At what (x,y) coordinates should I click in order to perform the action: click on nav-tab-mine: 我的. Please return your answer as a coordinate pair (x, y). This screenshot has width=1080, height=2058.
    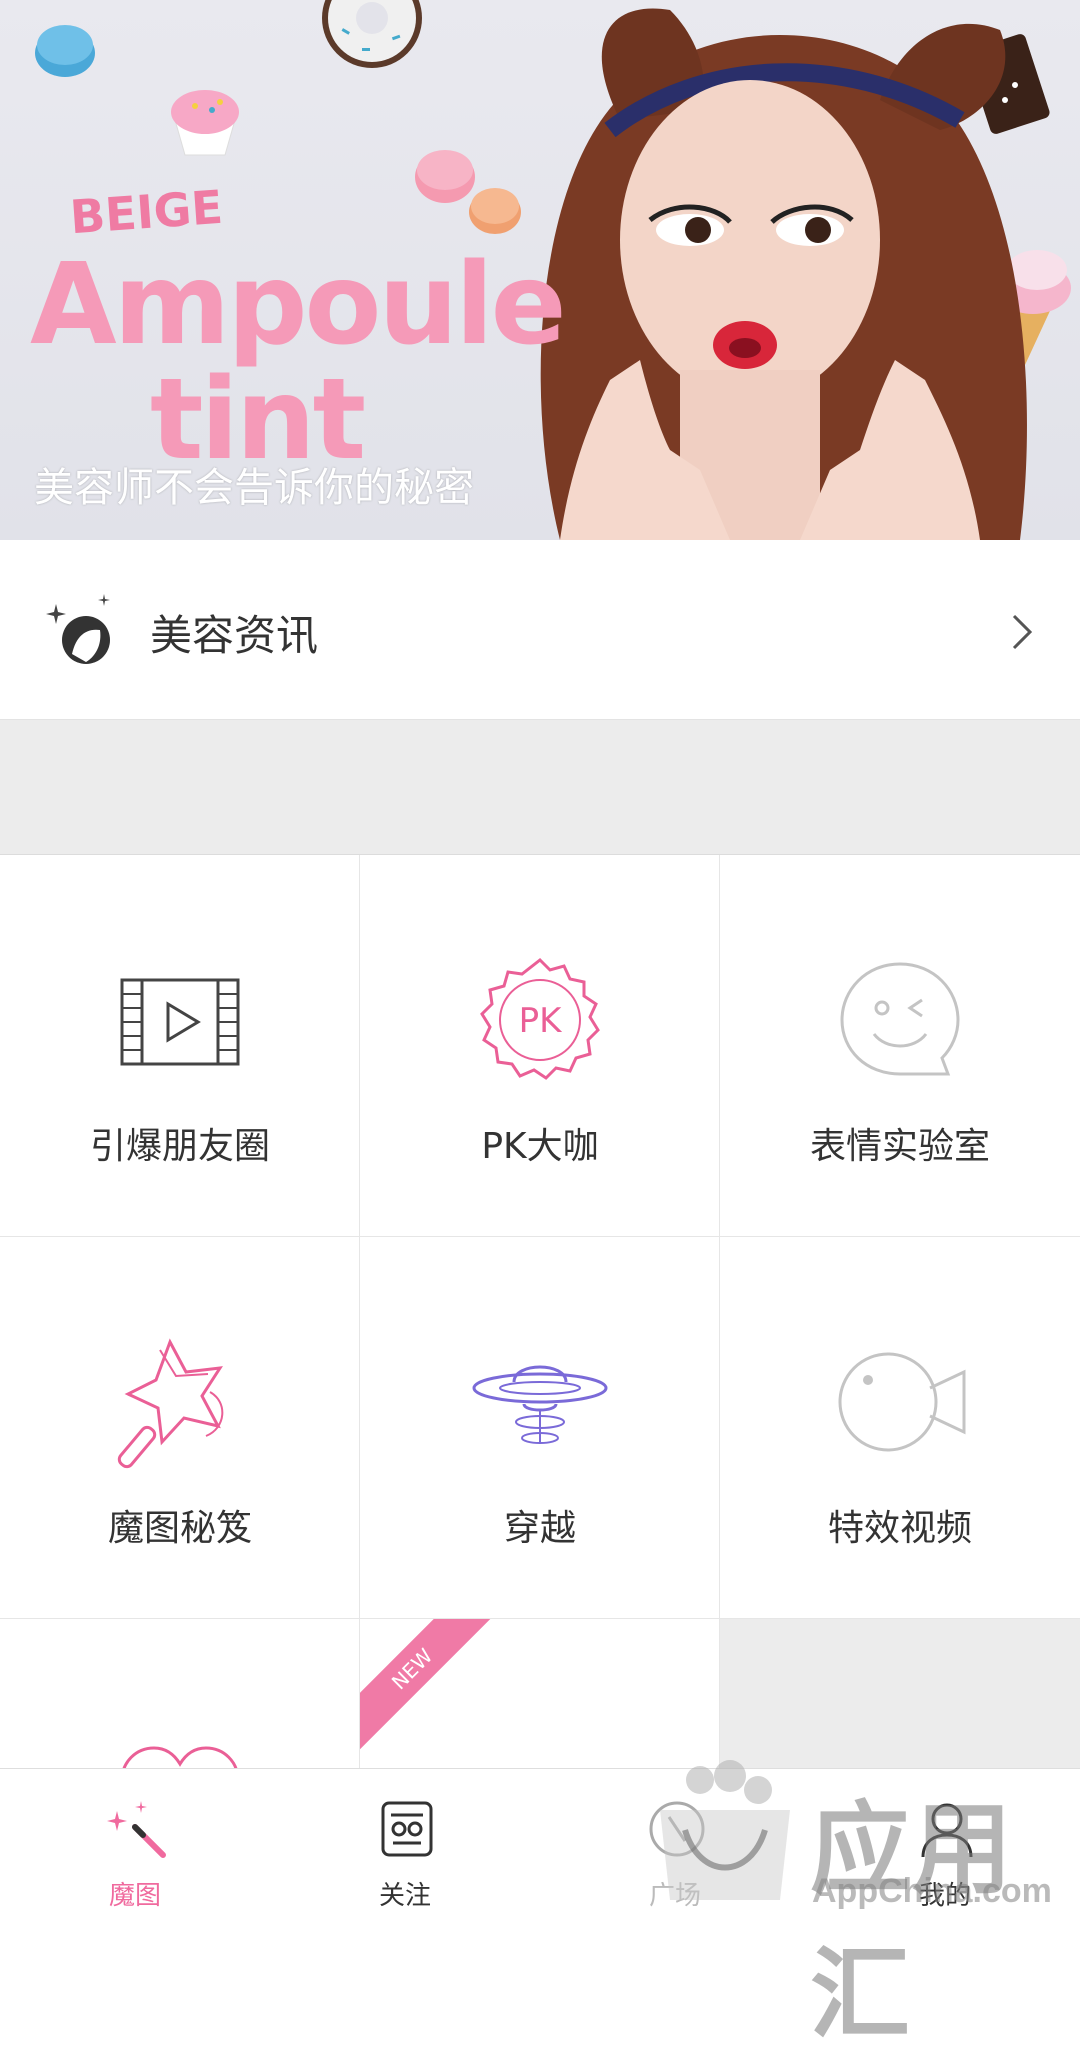
    Looking at the image, I should click on (945, 1845).